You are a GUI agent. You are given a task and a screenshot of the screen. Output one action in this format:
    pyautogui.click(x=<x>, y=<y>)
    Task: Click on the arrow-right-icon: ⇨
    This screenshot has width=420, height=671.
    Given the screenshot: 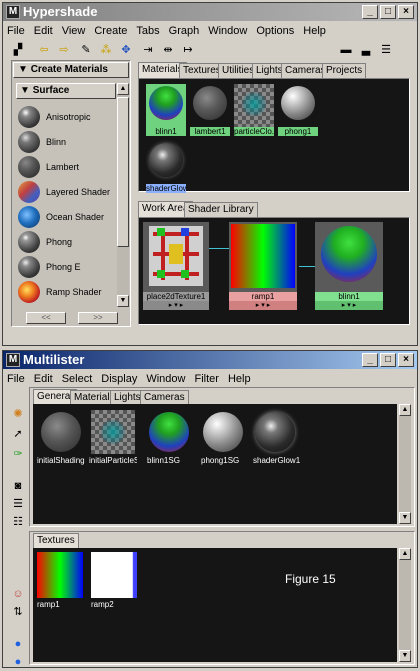 What is the action you would take?
    pyautogui.click(x=64, y=50)
    